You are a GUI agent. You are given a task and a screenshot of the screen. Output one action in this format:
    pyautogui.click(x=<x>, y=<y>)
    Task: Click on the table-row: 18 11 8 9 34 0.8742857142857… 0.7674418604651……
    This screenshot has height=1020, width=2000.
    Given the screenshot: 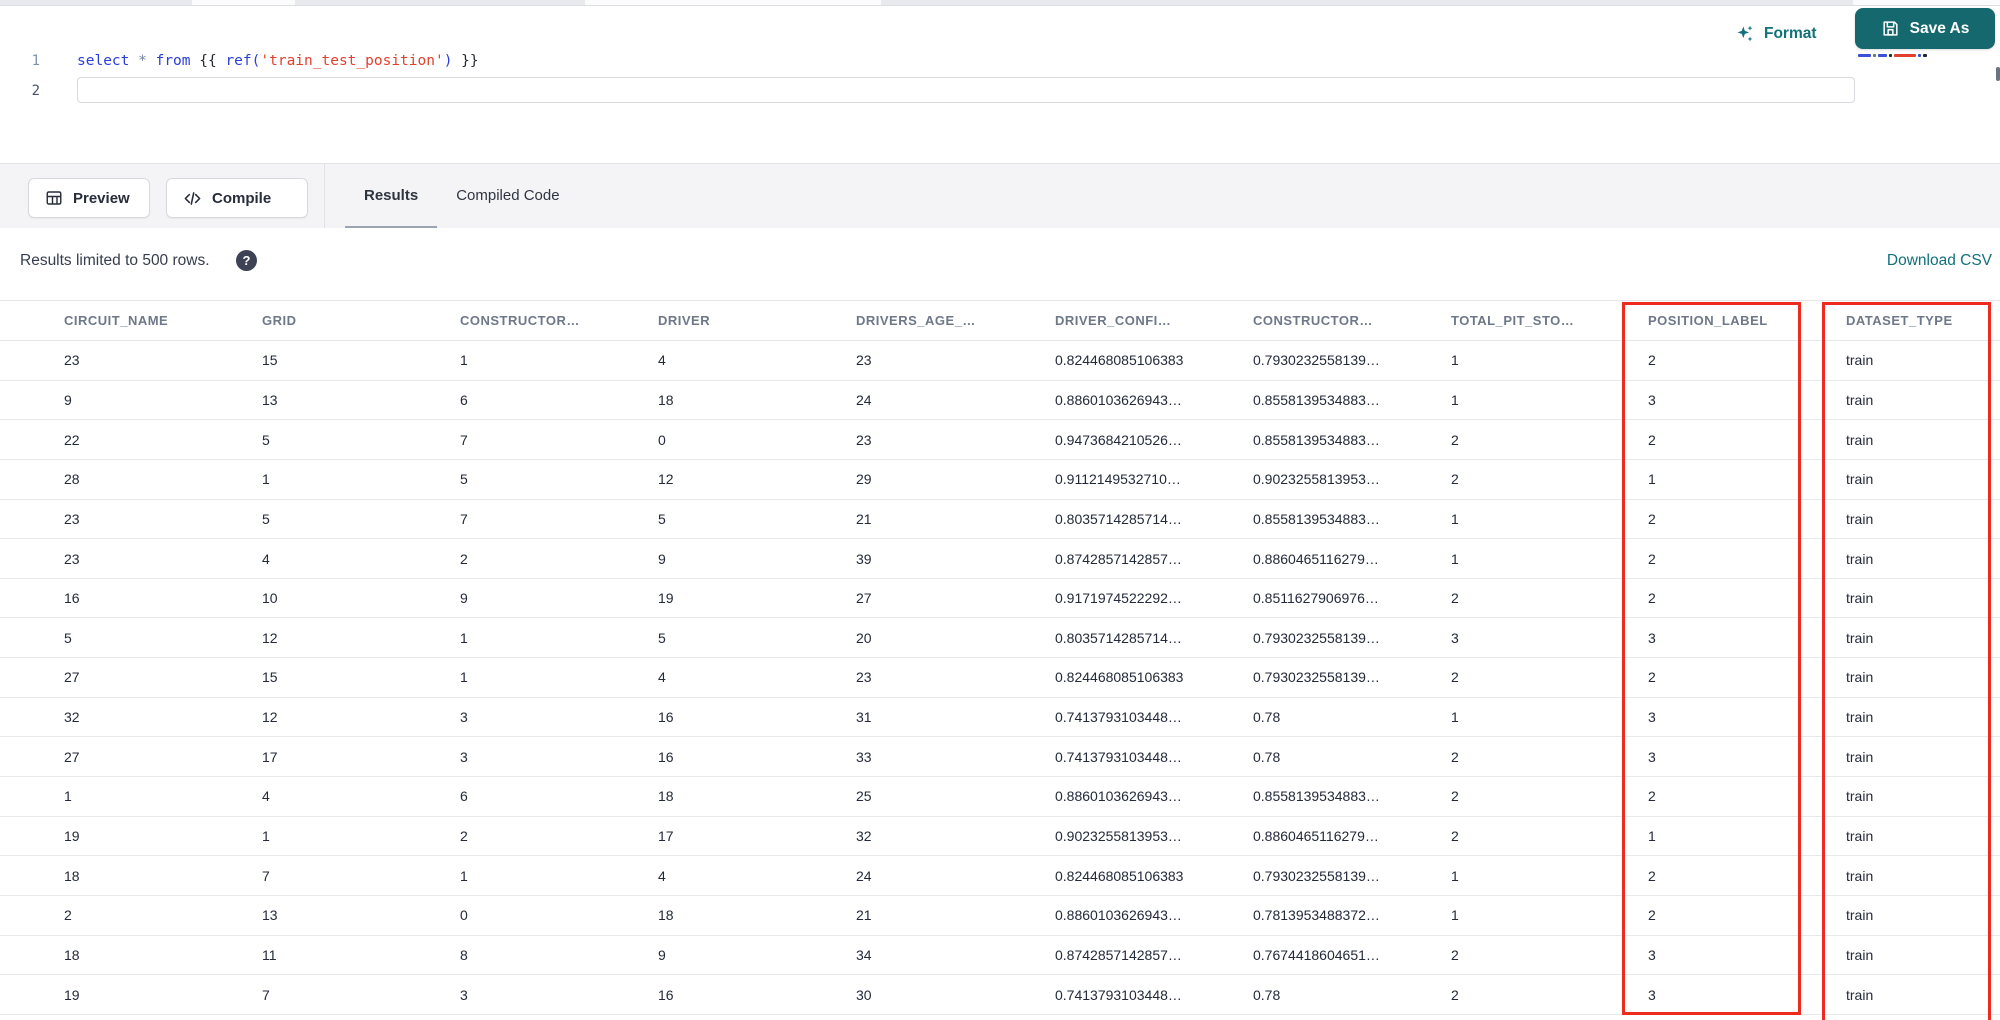 What is the action you would take?
    pyautogui.click(x=1000, y=956)
    